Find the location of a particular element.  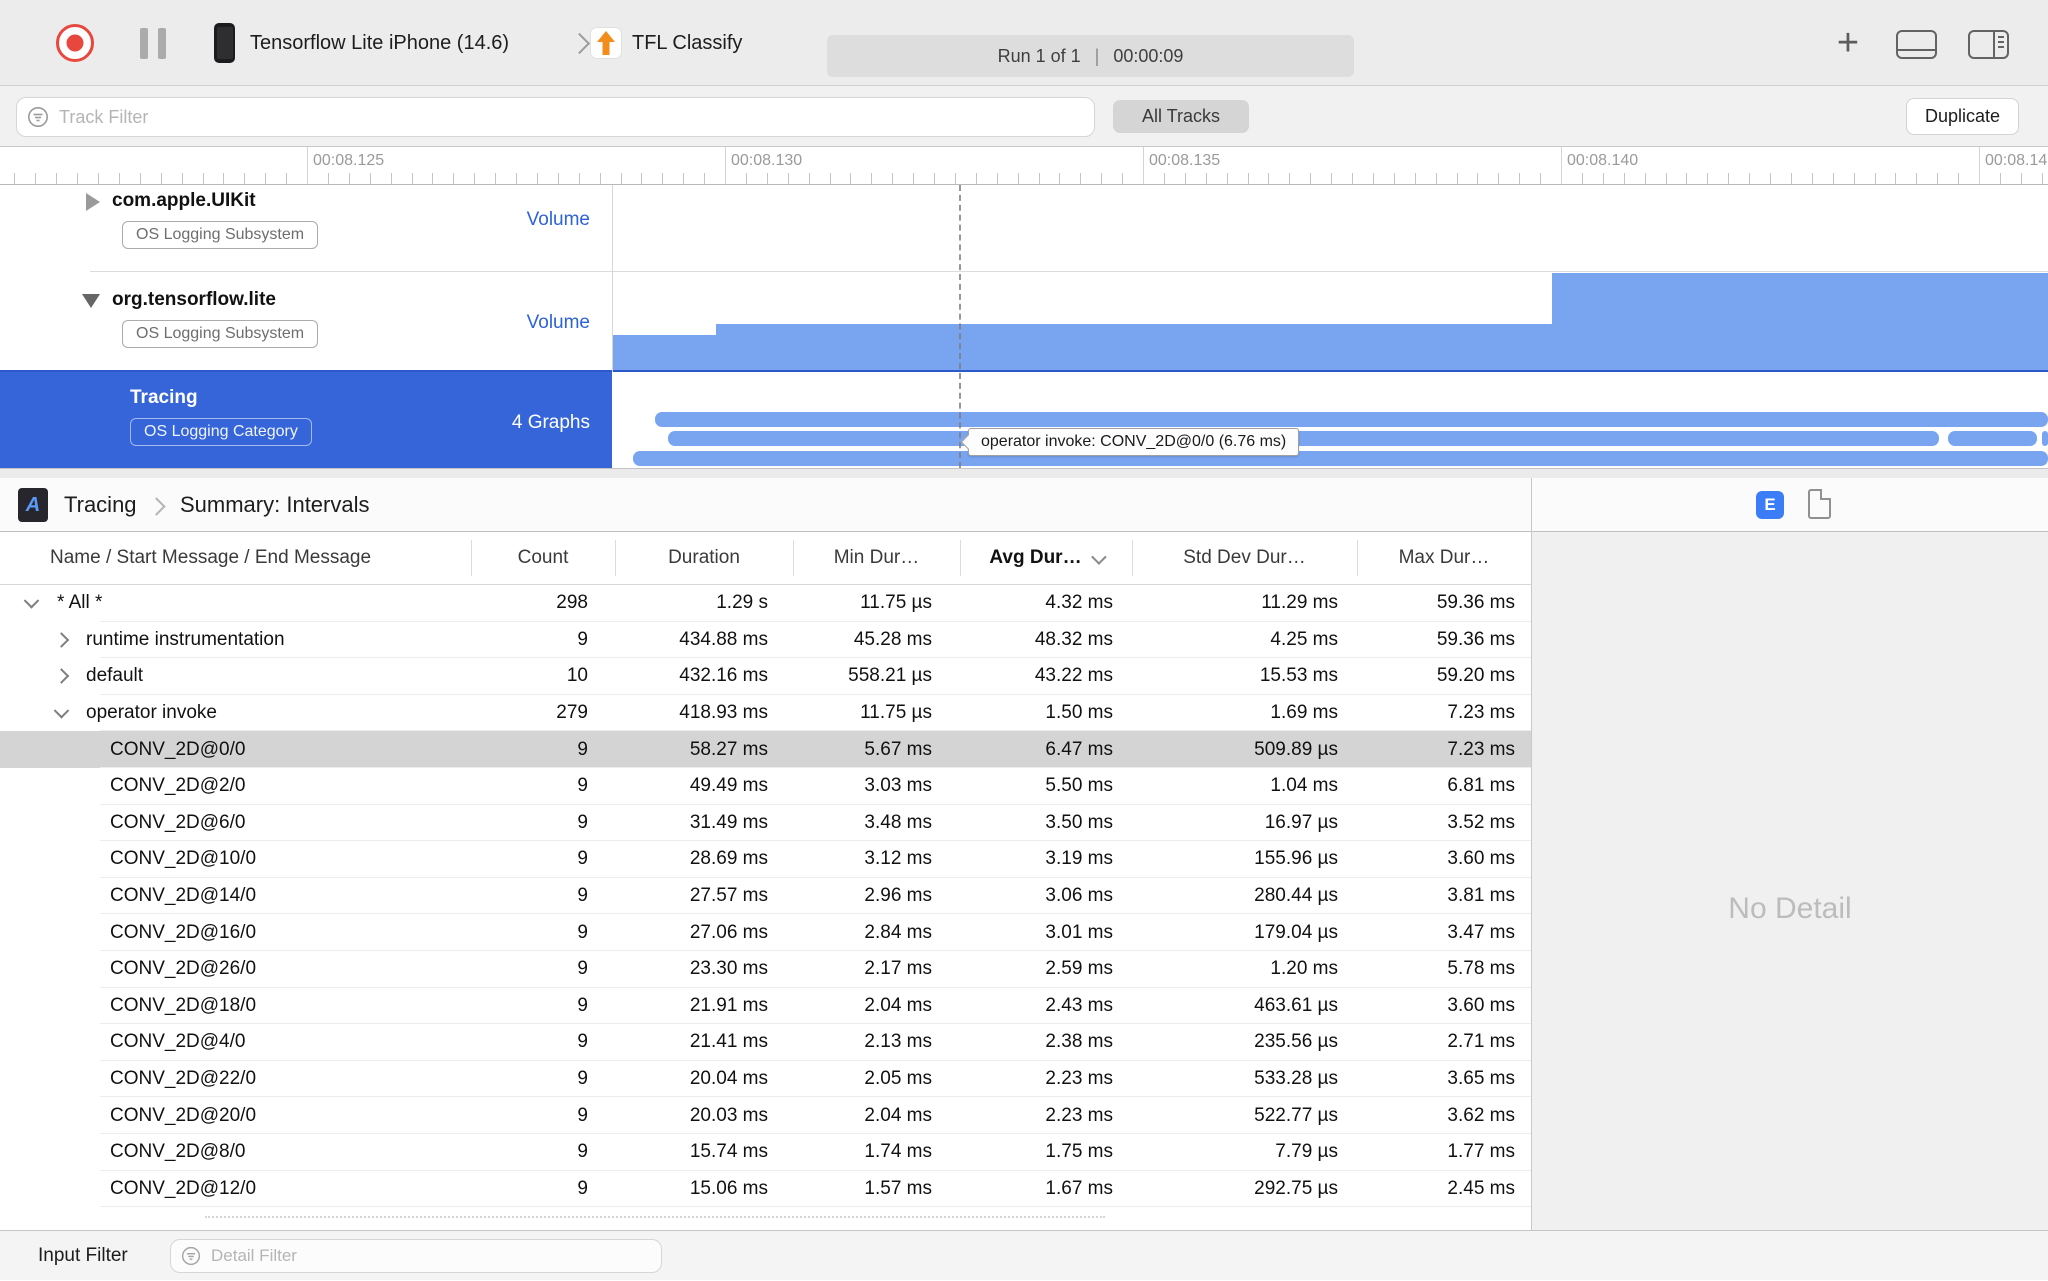

bottom-panel-toggle-icon is located at coordinates (1916, 44).